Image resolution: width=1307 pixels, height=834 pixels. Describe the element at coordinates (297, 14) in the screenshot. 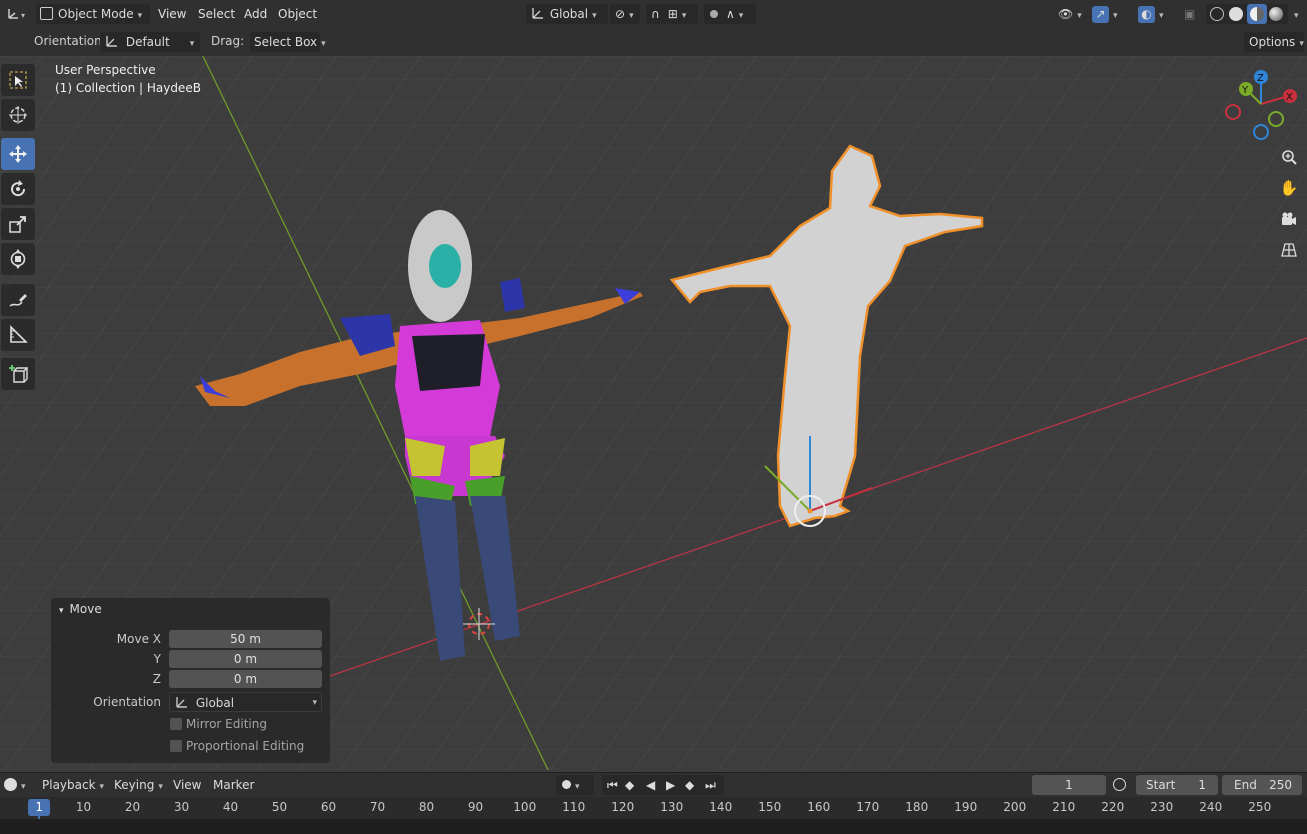

I see `menu-object: Object` at that location.